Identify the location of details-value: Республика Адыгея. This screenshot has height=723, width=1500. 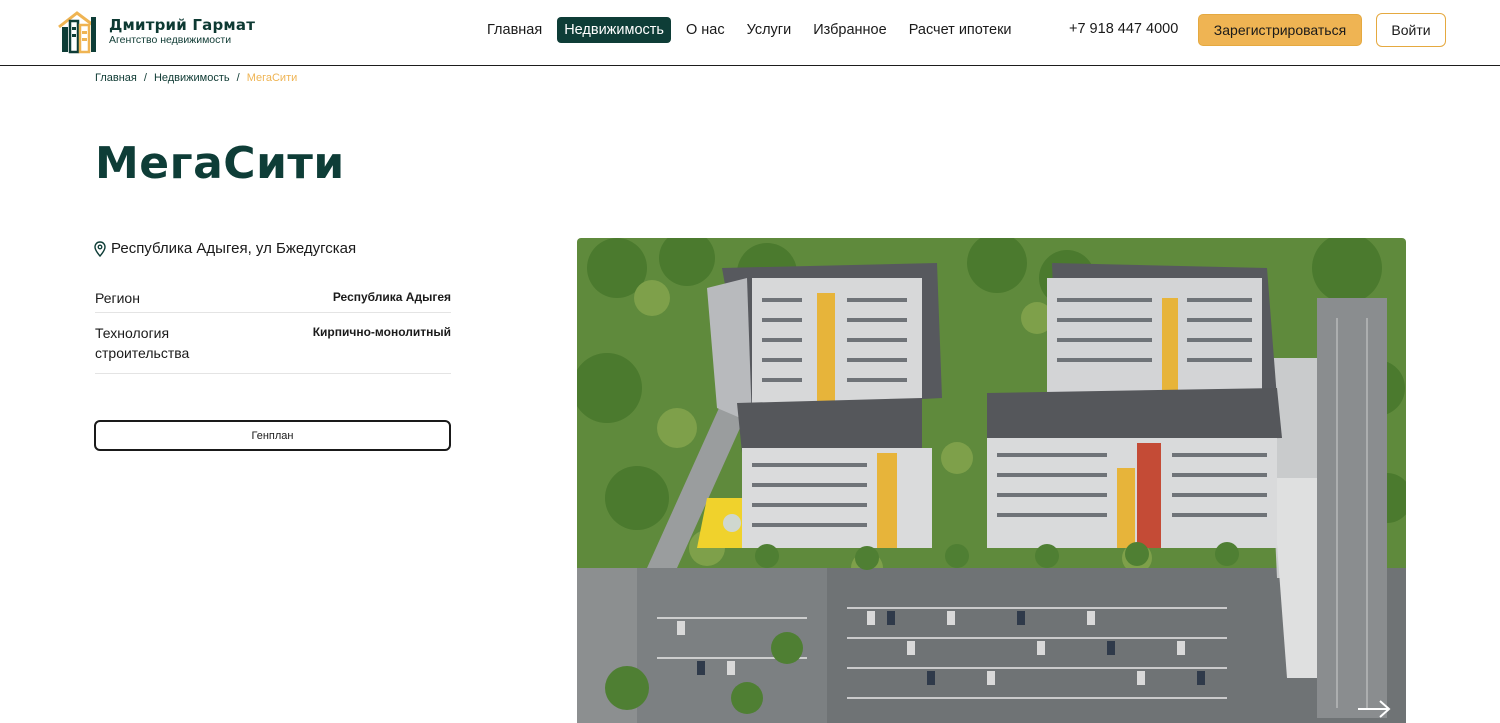
(391, 297).